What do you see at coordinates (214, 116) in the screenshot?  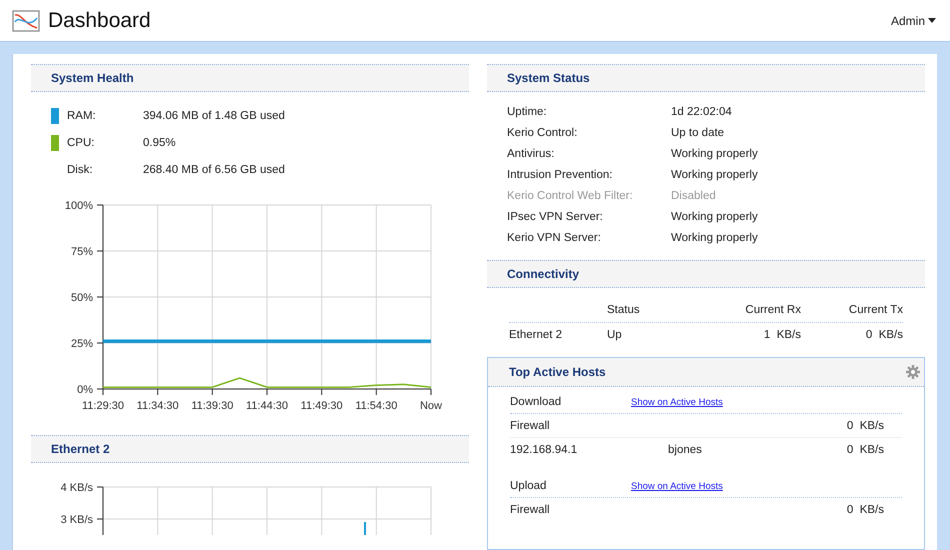 I see `metric-value: 394.06 MB of 1.48 GB used` at bounding box center [214, 116].